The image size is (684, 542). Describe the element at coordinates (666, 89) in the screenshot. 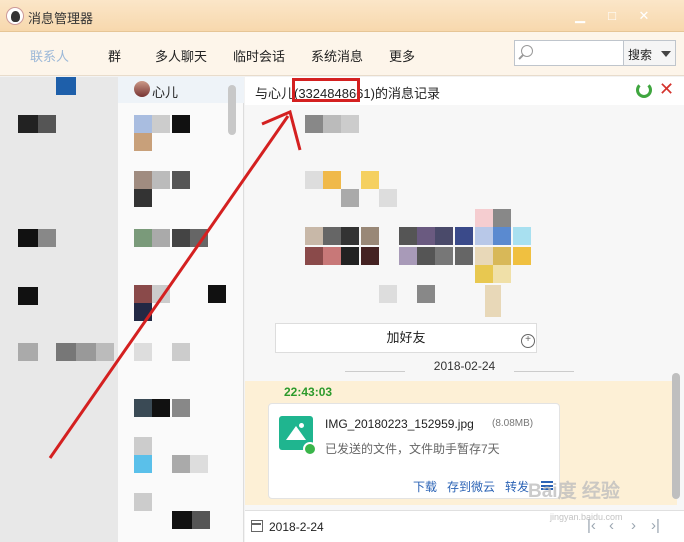

I see `close-icon: ✕` at that location.